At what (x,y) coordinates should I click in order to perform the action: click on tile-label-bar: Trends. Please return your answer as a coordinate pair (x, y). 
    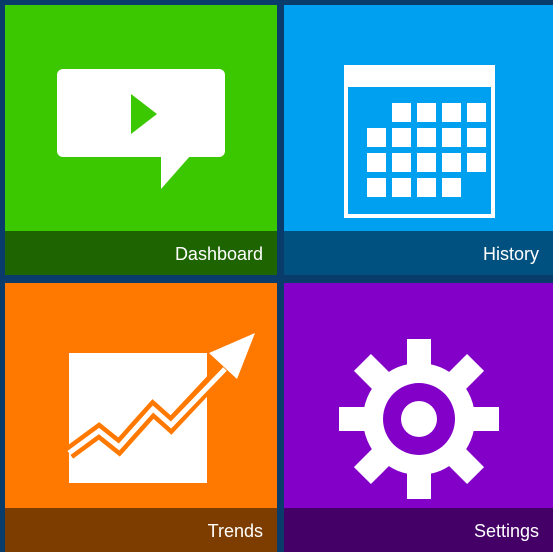
    Looking at the image, I should click on (141, 530).